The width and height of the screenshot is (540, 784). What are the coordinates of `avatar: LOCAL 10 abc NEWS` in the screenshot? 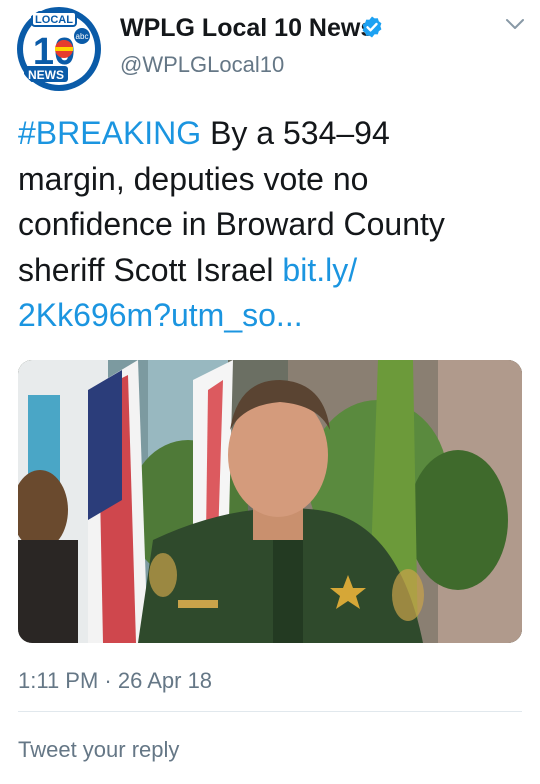 It's located at (59, 49).